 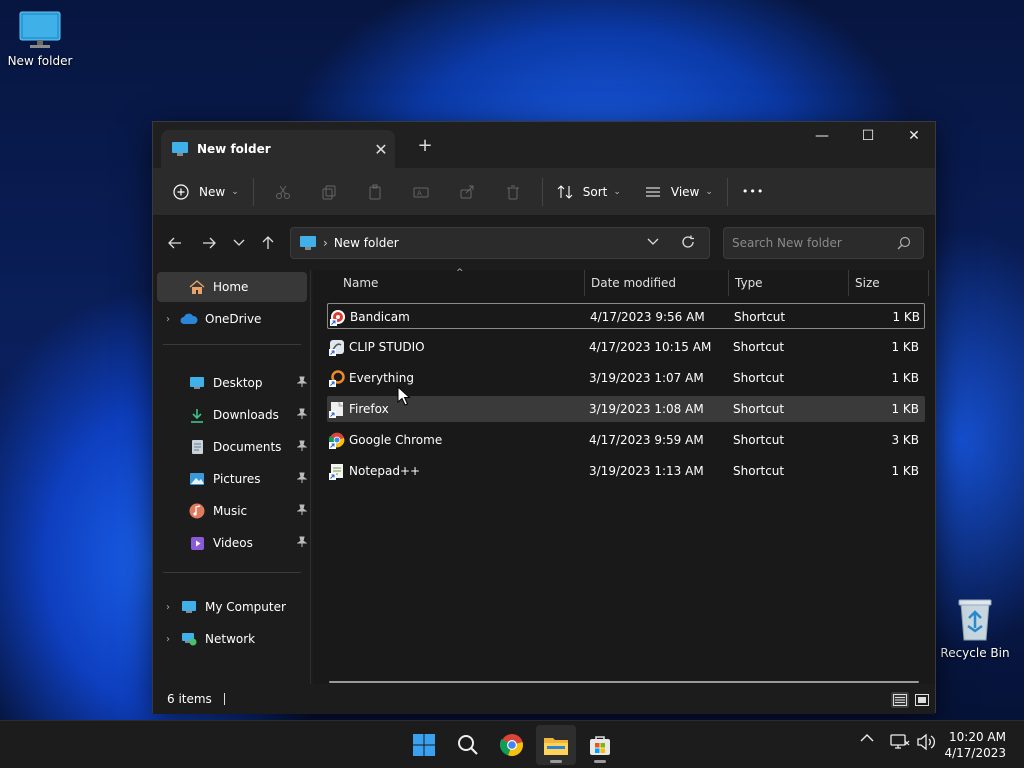 What do you see at coordinates (905, 440) in the screenshot?
I see `file-size: 3 KB` at bounding box center [905, 440].